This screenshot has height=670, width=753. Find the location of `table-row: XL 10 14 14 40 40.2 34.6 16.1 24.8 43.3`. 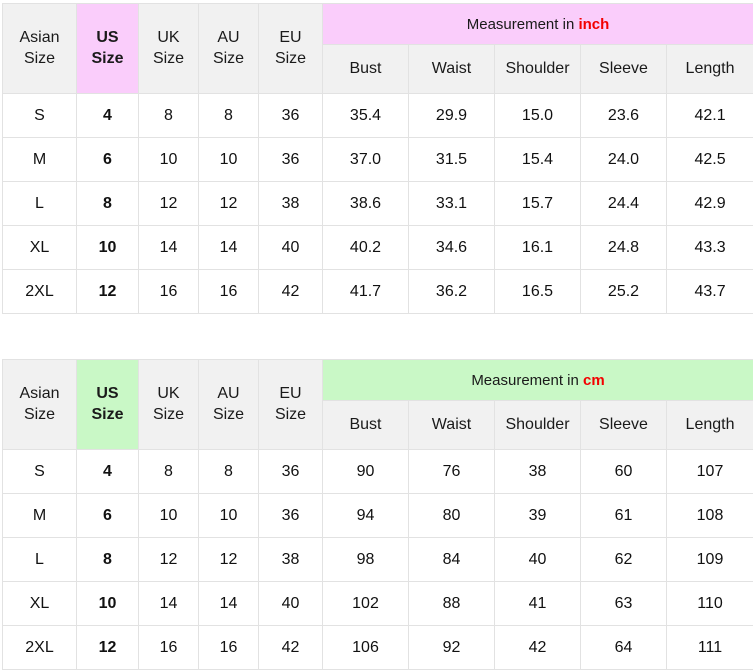

table-row: XL 10 14 14 40 40.2 34.6 16.1 24.8 43.3 is located at coordinates (378, 248).